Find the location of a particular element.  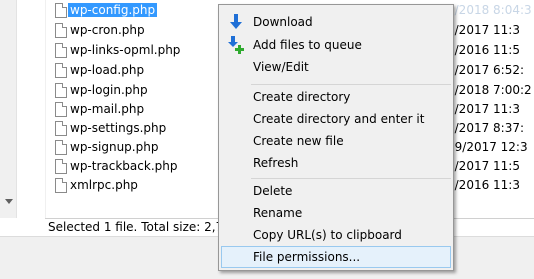

menu-item-create-directory-enter: Create directory and enter it is located at coordinates (336, 119).